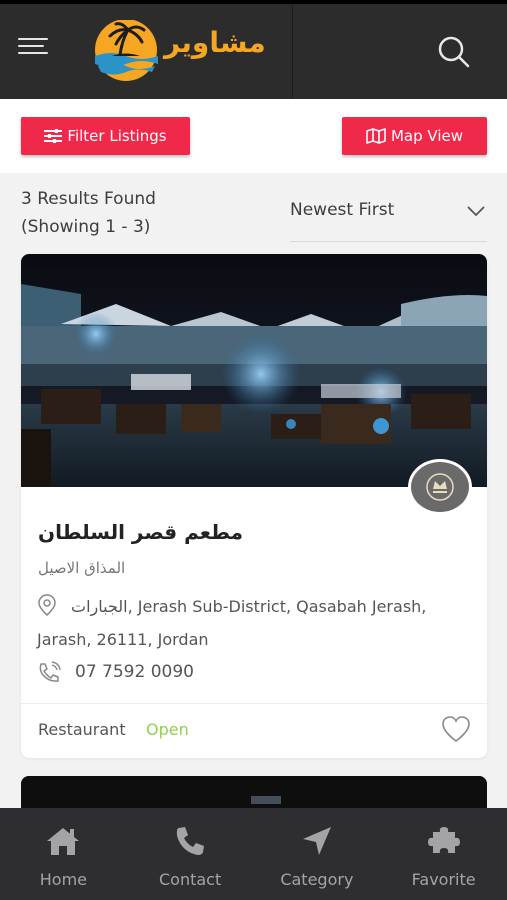 This screenshot has height=900, width=507. I want to click on card-divider, so click(254, 703).